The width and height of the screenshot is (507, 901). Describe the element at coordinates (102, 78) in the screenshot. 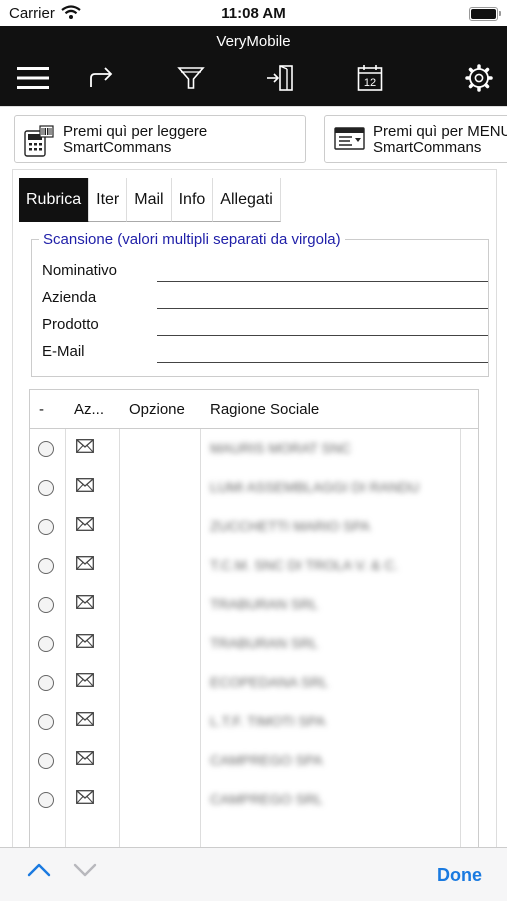

I see `share-arrow-icon` at that location.